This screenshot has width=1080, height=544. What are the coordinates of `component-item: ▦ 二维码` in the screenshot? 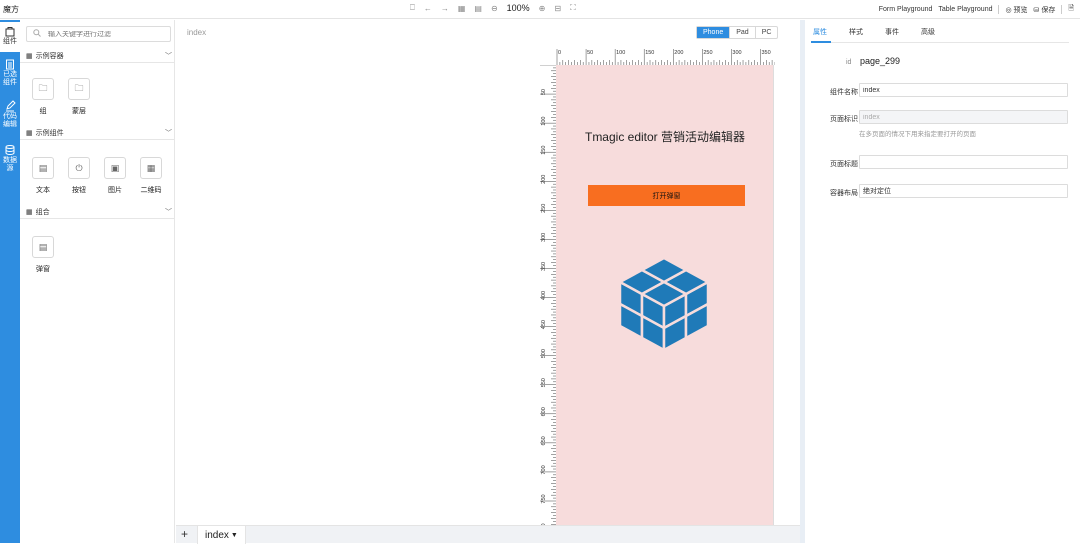 It's located at (151, 176).